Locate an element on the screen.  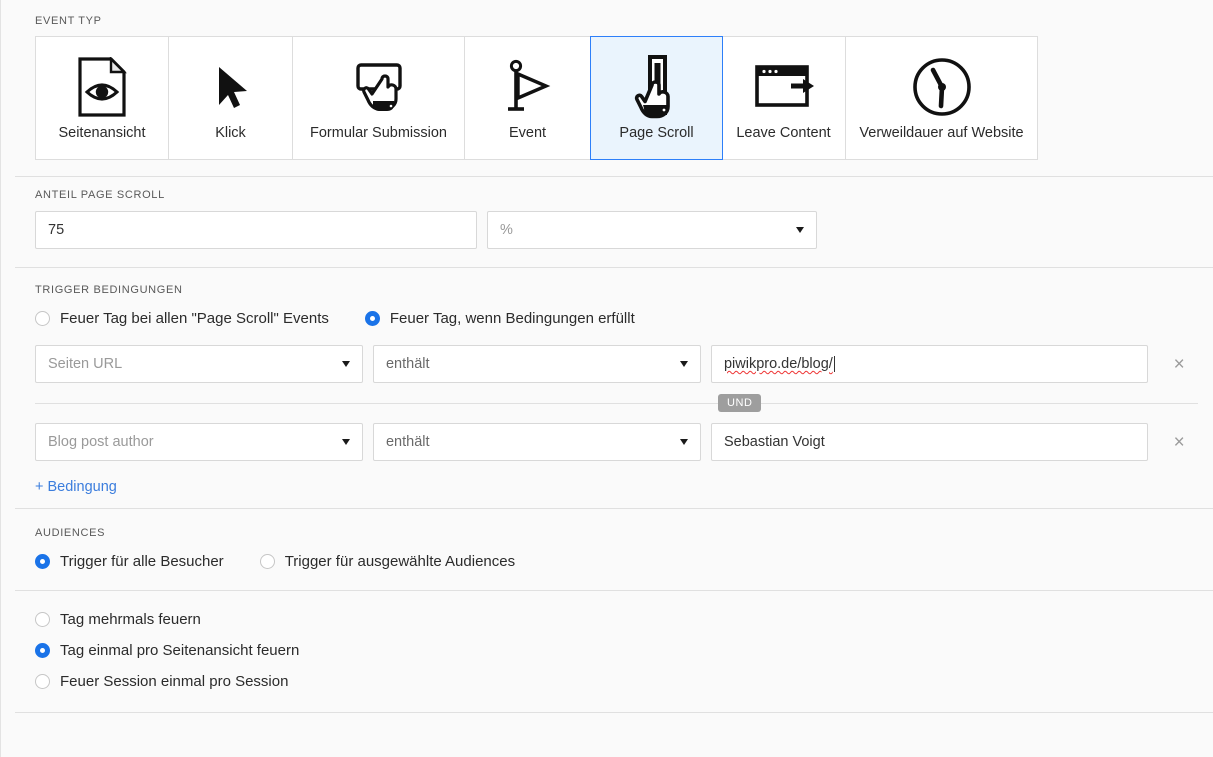
event-type-card-label: Verweildauer auf Website is located at coordinates (941, 133).